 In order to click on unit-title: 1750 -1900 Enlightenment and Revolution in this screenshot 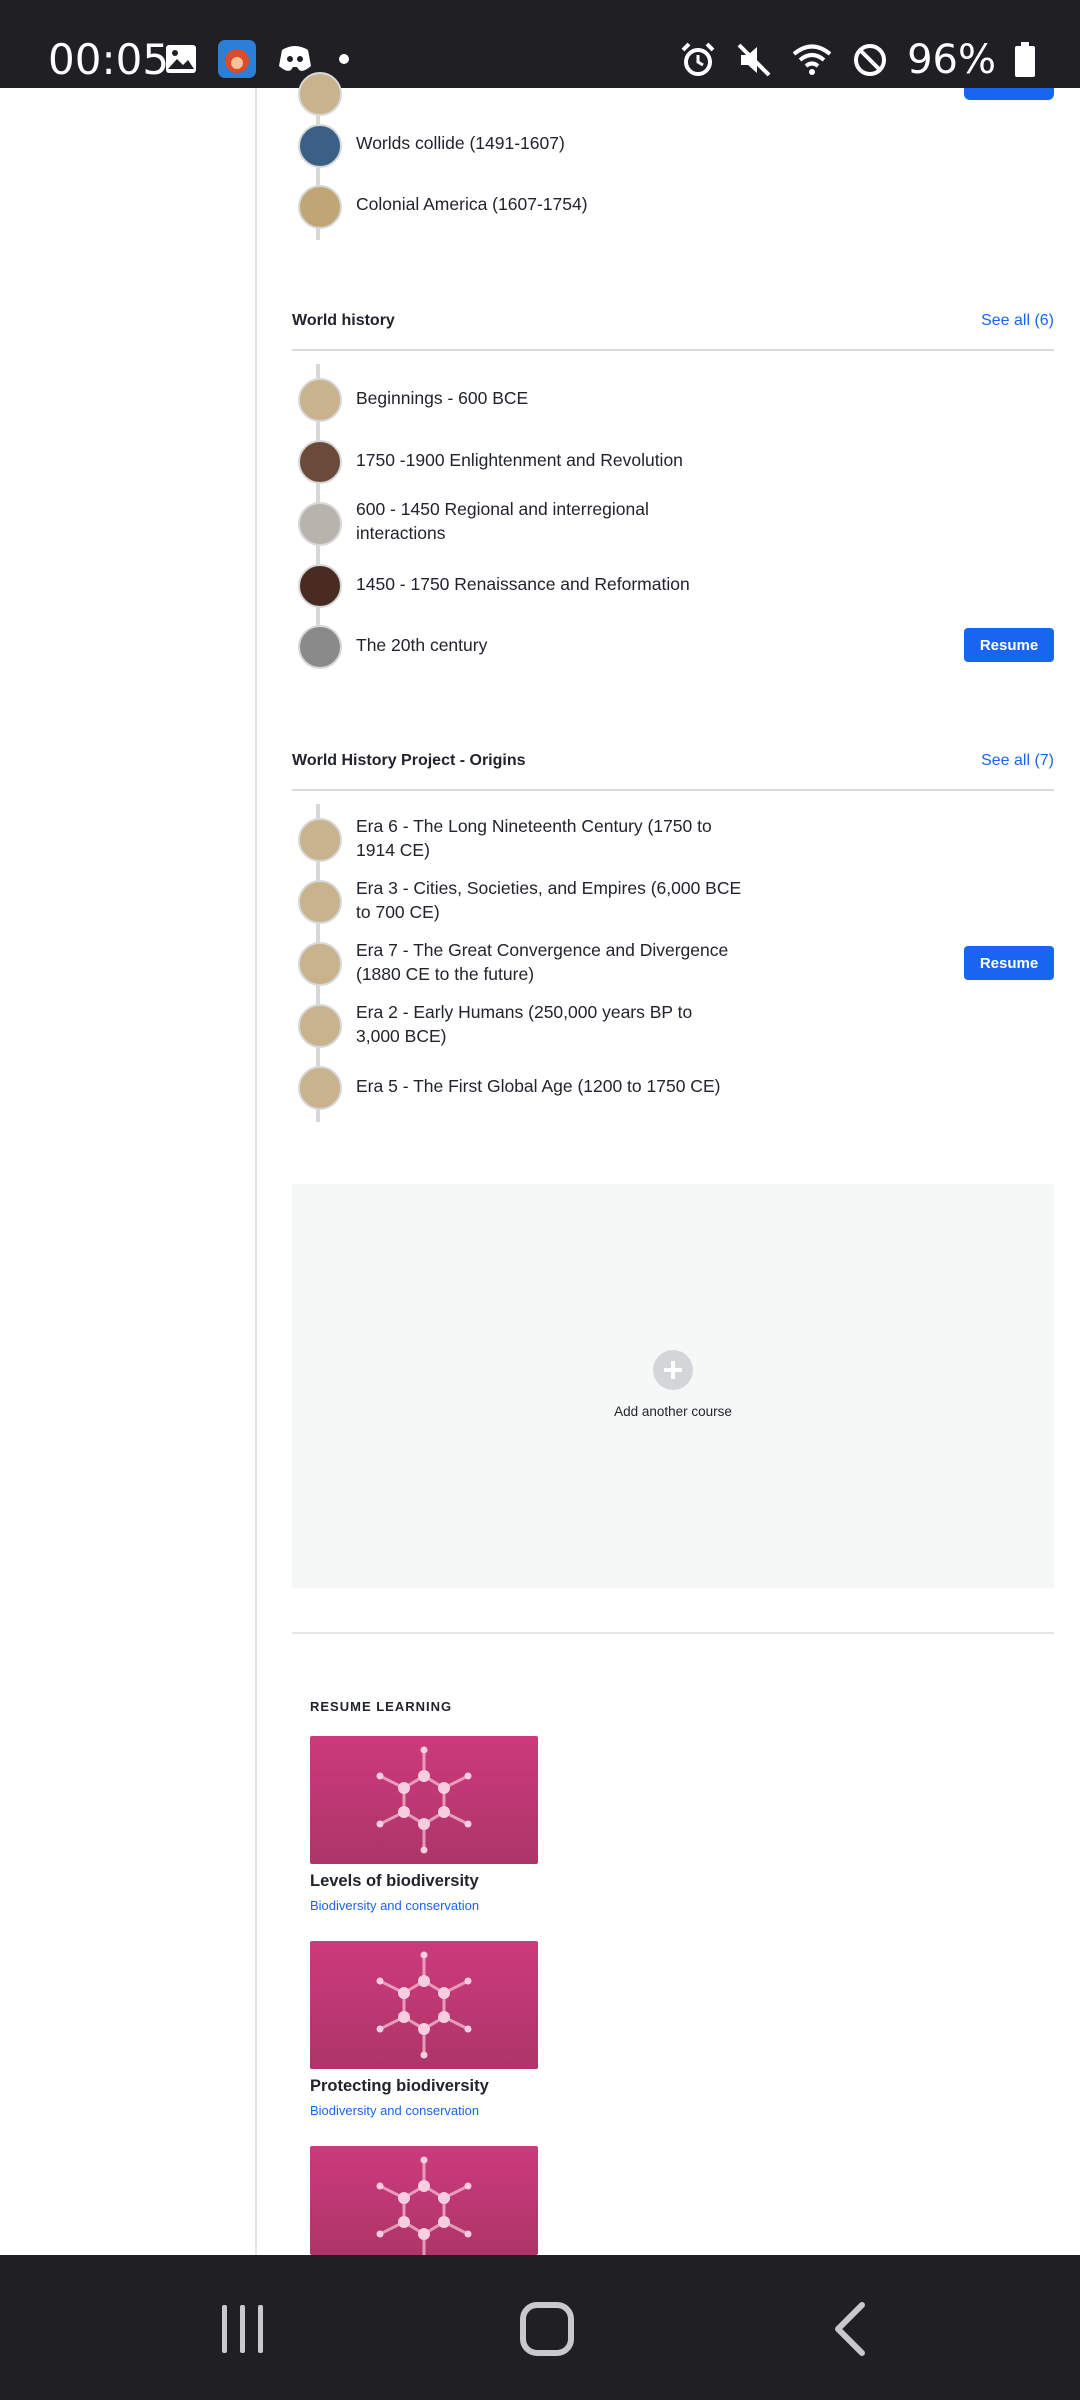, I will do `click(519, 460)`.